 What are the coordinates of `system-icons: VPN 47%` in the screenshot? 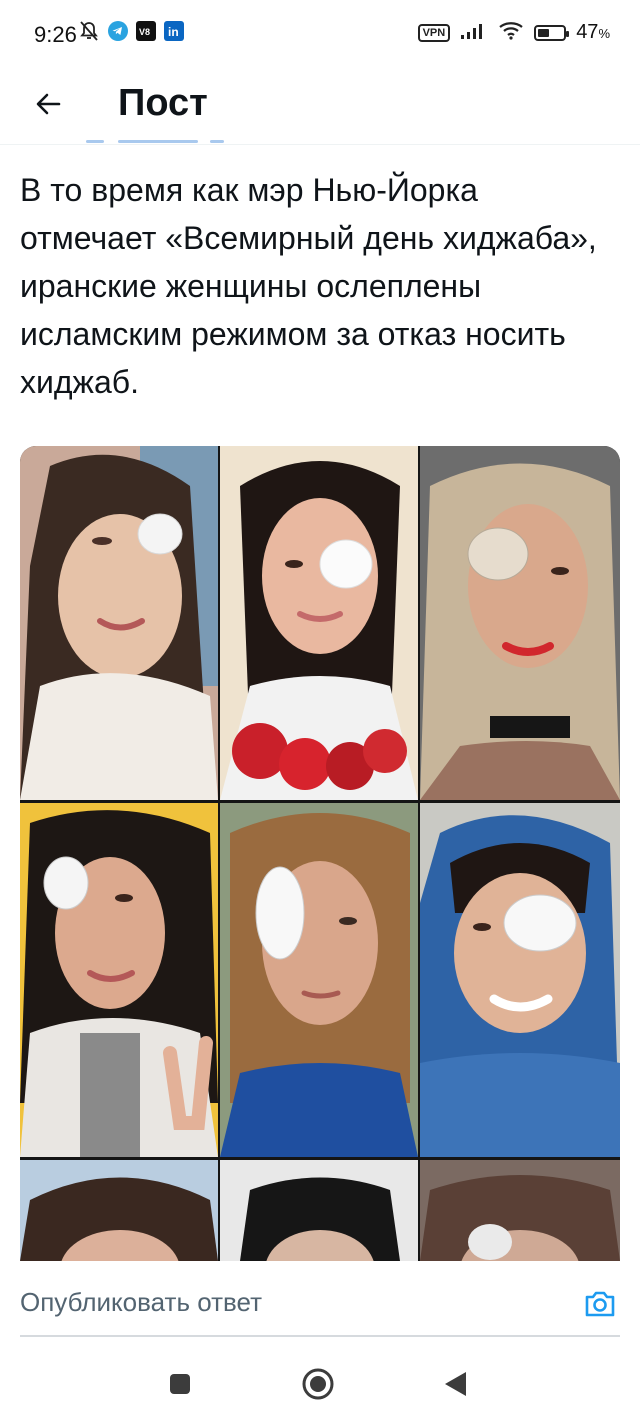 It's located at (513, 32).